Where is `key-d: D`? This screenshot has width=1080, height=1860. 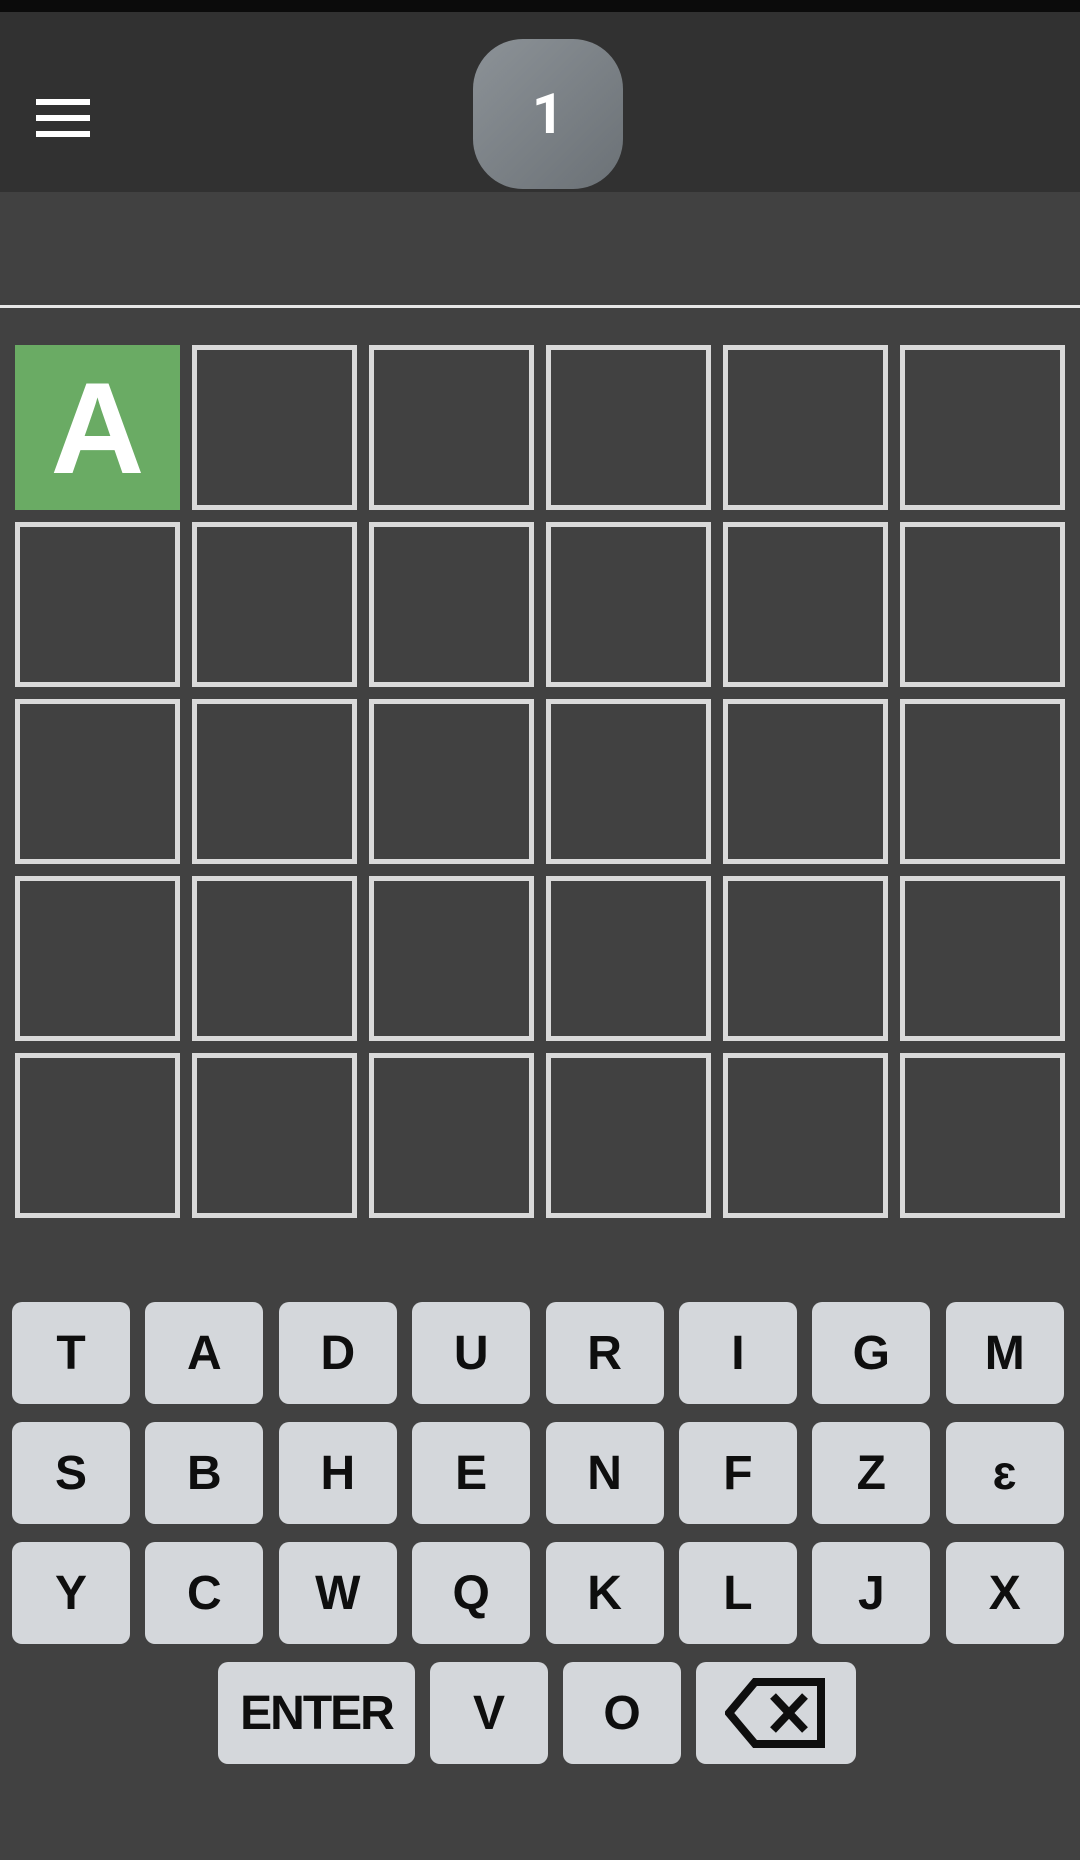 key-d: D is located at coordinates (337, 1353).